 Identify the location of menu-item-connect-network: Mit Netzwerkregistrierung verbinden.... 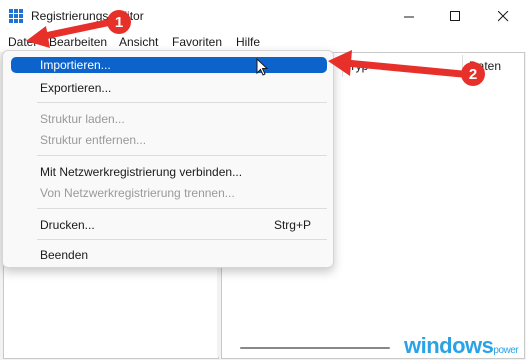
(141, 172).